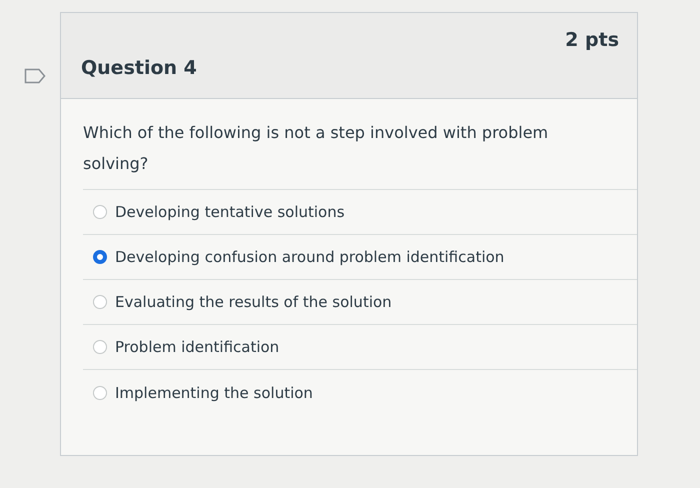  What do you see at coordinates (316, 148) in the screenshot?
I see `question-text: Which of the following is not a step involved with problem solving?` at bounding box center [316, 148].